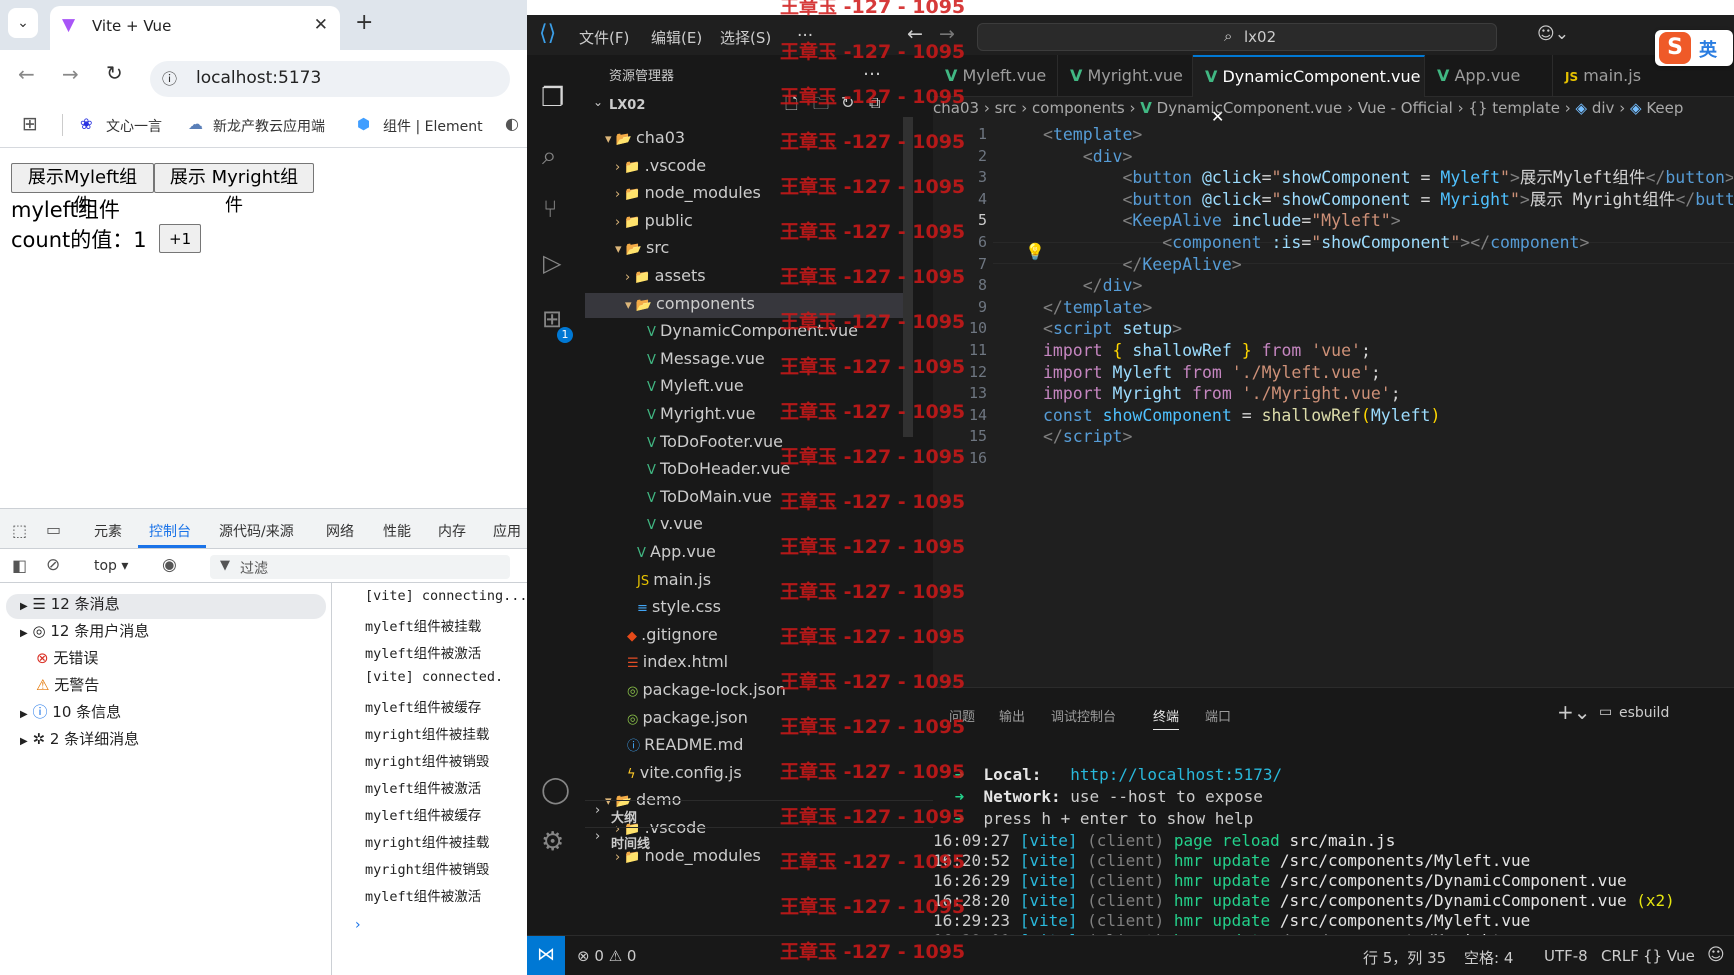 The width and height of the screenshot is (1734, 975). Describe the element at coordinates (718, 469) in the screenshot. I see `tree-item: V ToDoHeader.vue` at that location.